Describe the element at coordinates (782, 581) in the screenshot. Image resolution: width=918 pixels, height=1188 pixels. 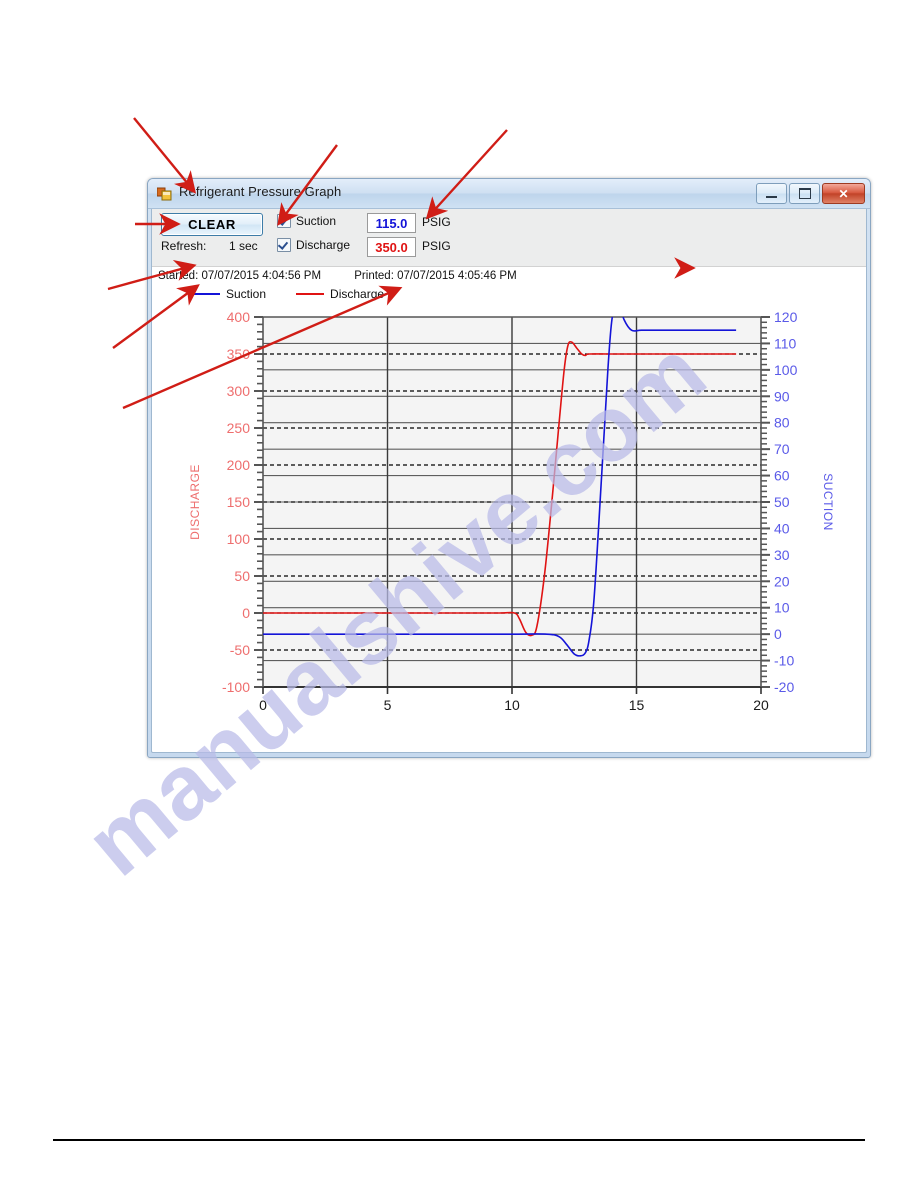
I see `right-tick-label: 20` at that location.